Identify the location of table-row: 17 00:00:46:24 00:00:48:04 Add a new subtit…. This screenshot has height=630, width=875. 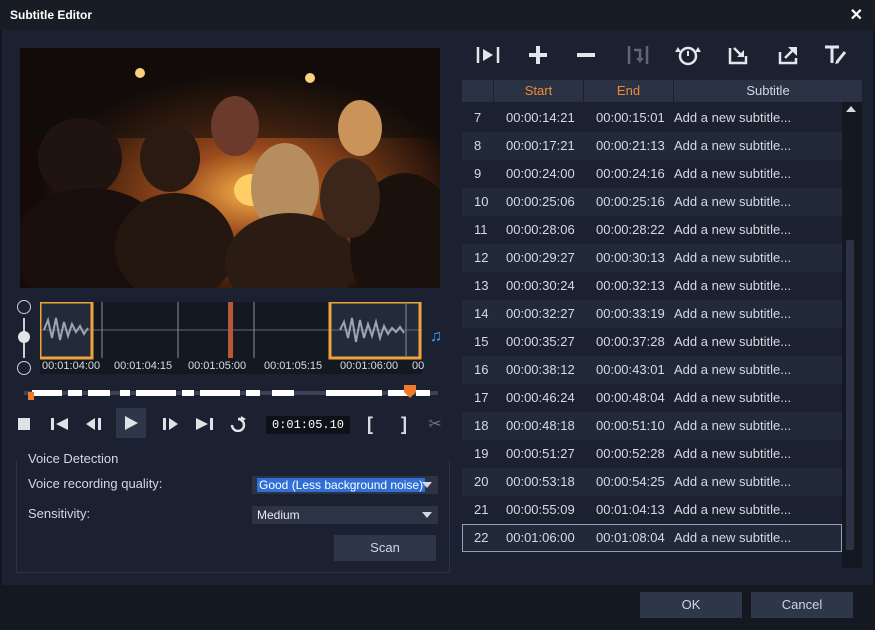
(652, 398).